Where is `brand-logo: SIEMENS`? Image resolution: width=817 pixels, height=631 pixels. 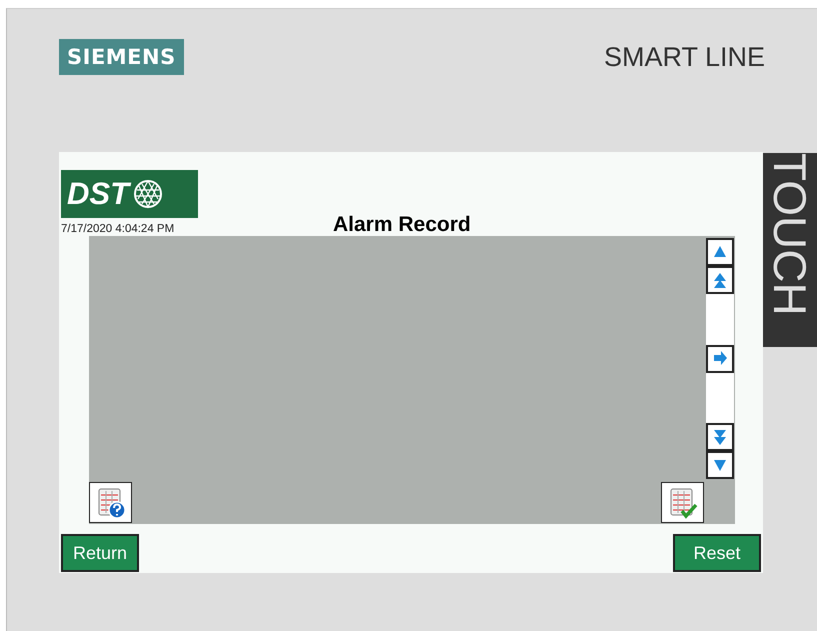
brand-logo: SIEMENS is located at coordinates (121, 57).